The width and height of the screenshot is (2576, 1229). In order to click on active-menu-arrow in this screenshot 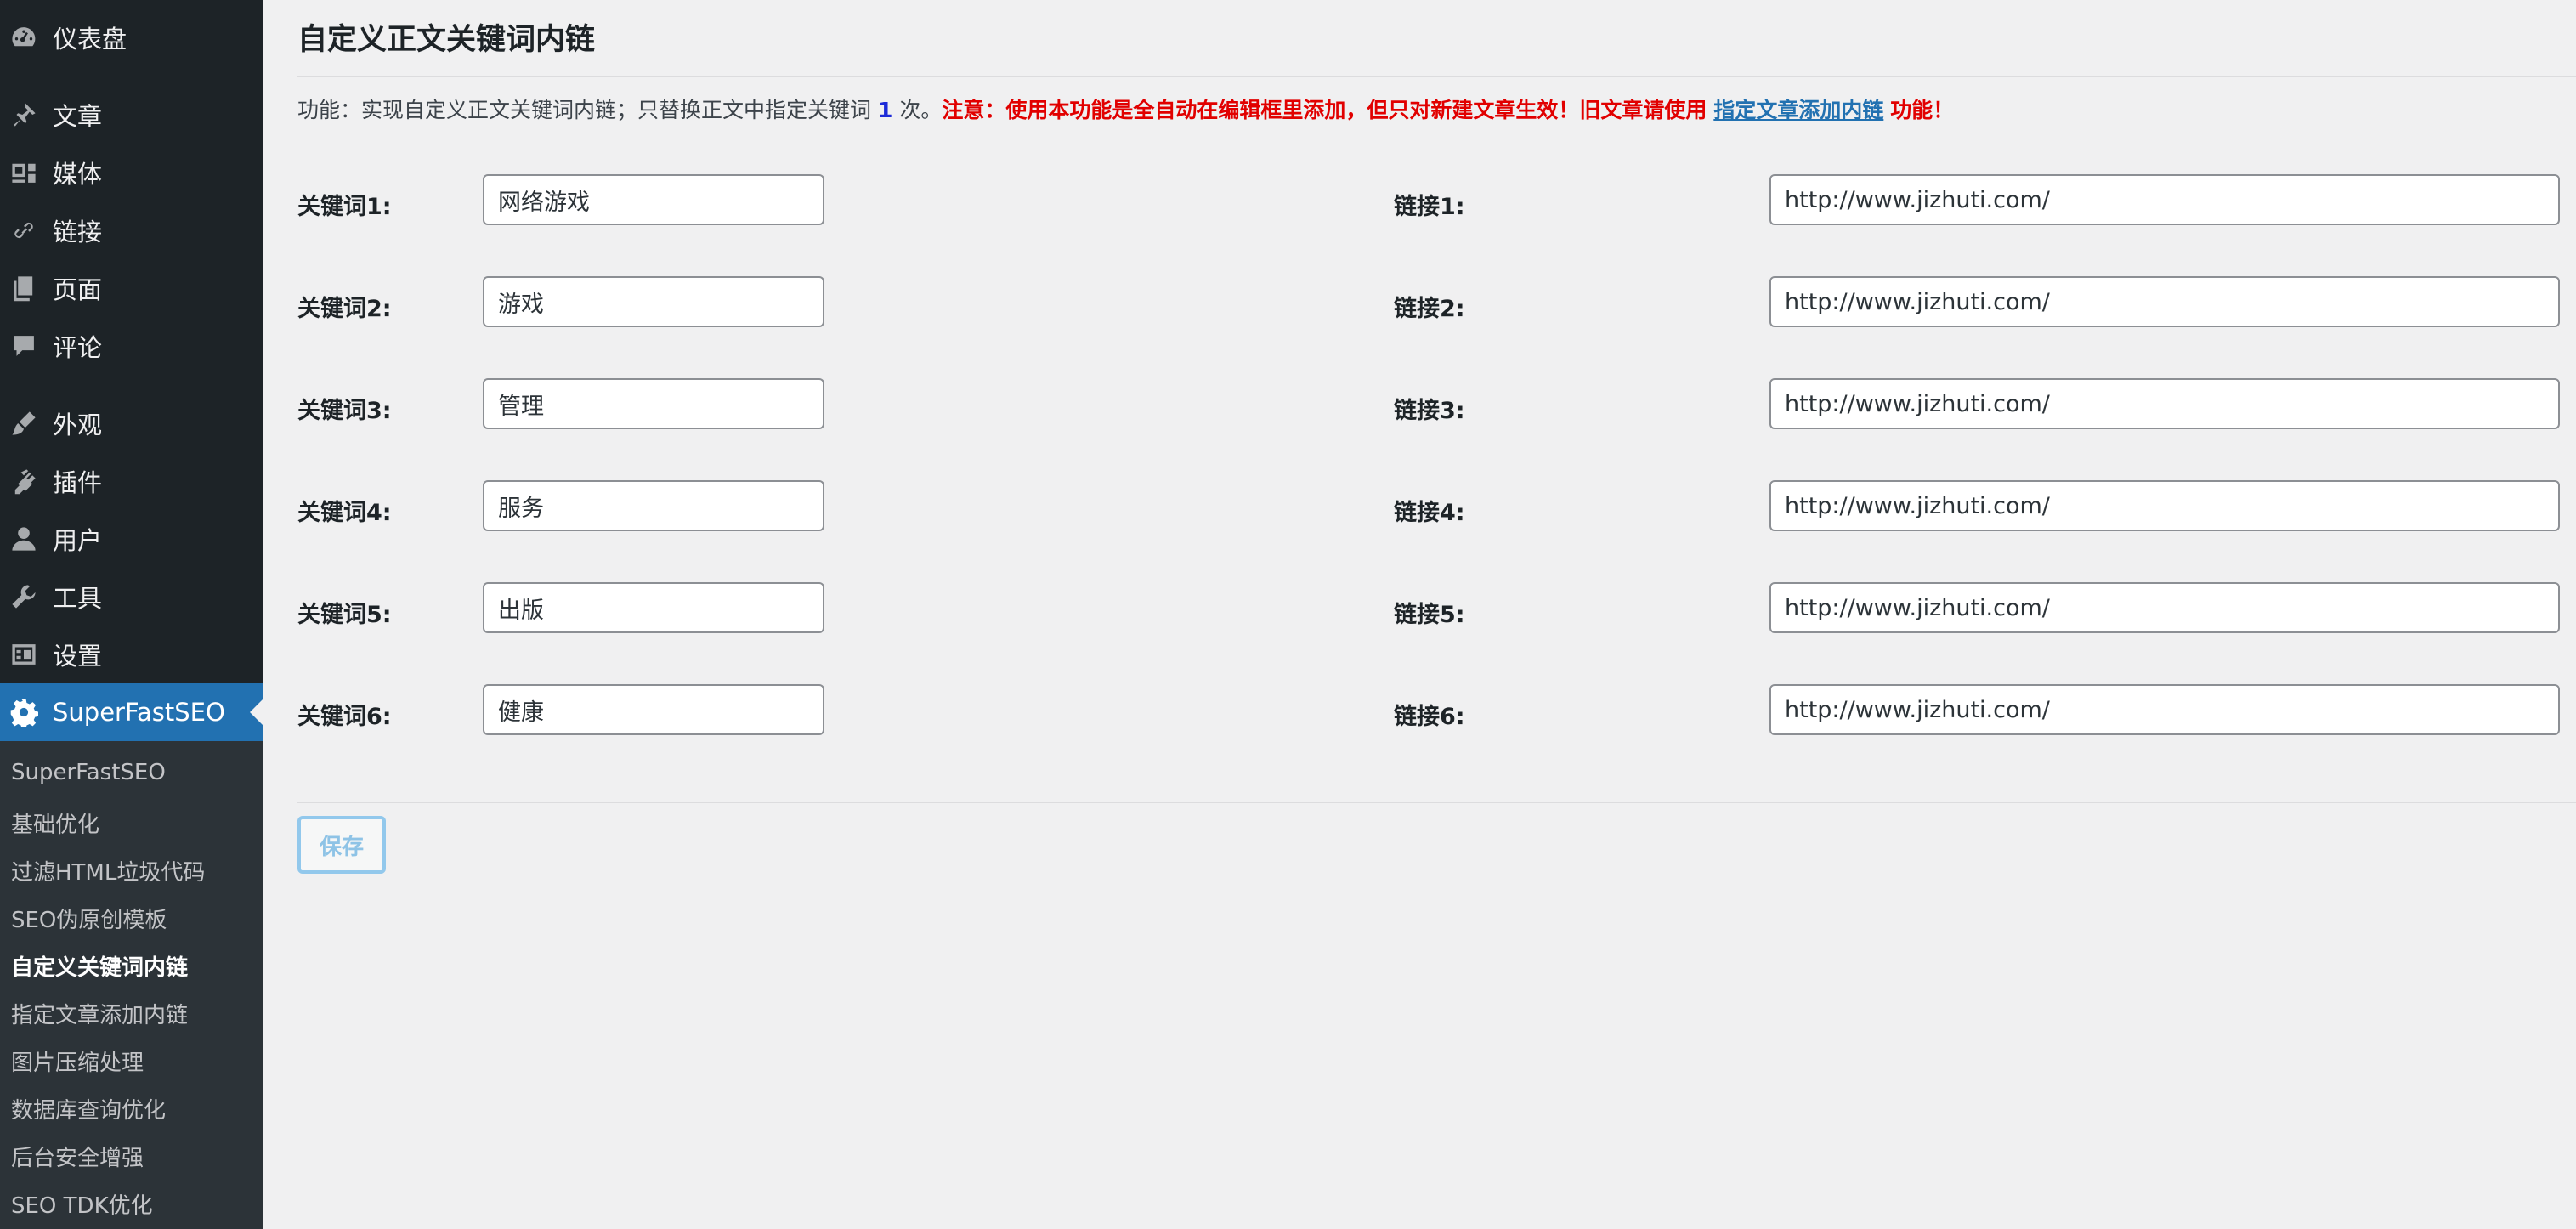, I will do `click(256, 712)`.